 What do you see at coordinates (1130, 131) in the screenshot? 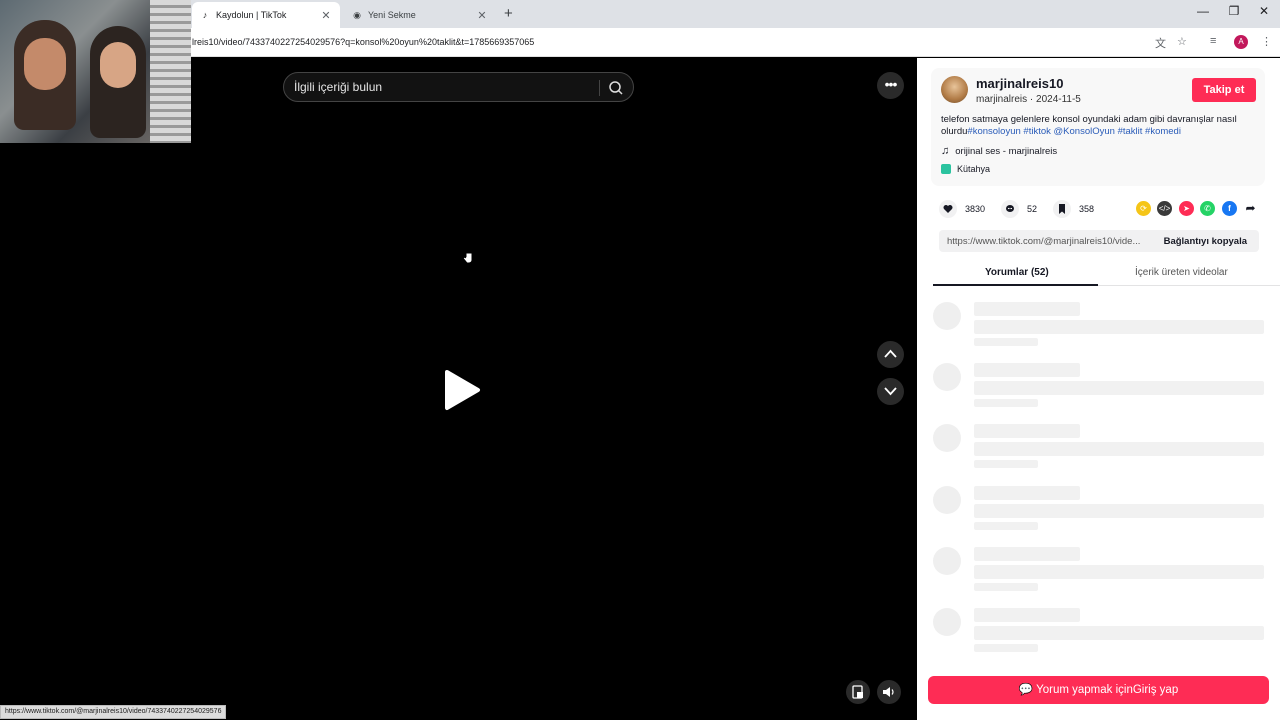
I see `hashtag-link: #taklit` at bounding box center [1130, 131].